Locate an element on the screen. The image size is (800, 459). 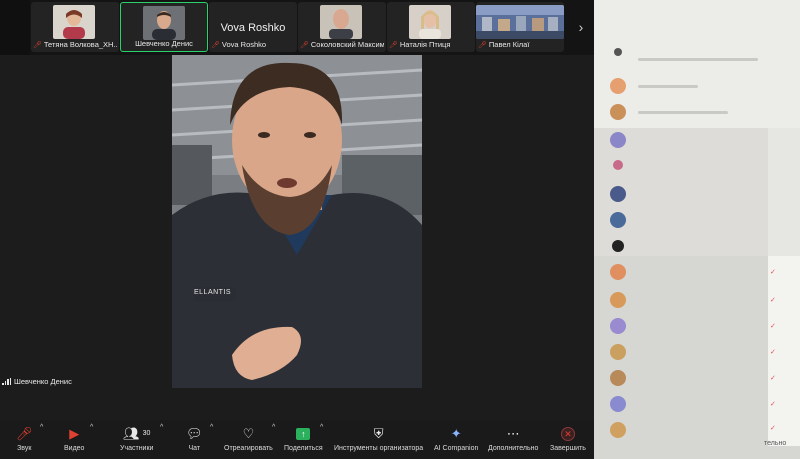
audio-label: Звук is located at coordinates (24, 448).